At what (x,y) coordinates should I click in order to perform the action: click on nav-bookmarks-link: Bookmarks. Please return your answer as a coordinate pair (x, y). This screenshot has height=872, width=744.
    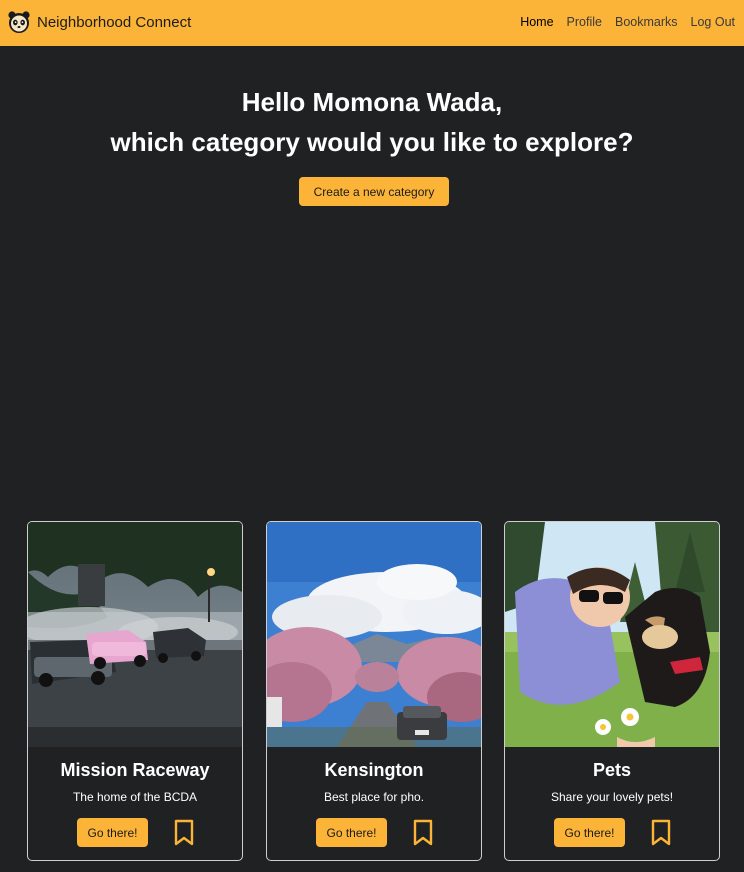
    Looking at the image, I should click on (646, 22).